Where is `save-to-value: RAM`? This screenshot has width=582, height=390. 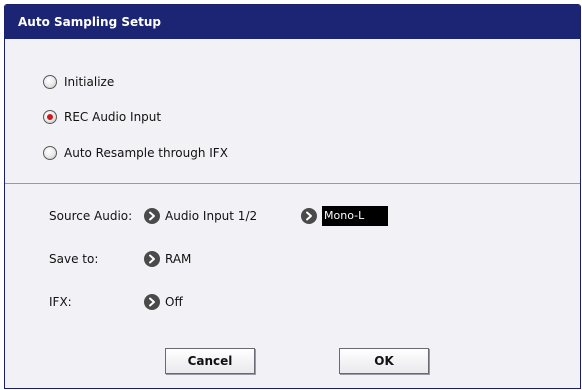
save-to-value: RAM is located at coordinates (178, 259).